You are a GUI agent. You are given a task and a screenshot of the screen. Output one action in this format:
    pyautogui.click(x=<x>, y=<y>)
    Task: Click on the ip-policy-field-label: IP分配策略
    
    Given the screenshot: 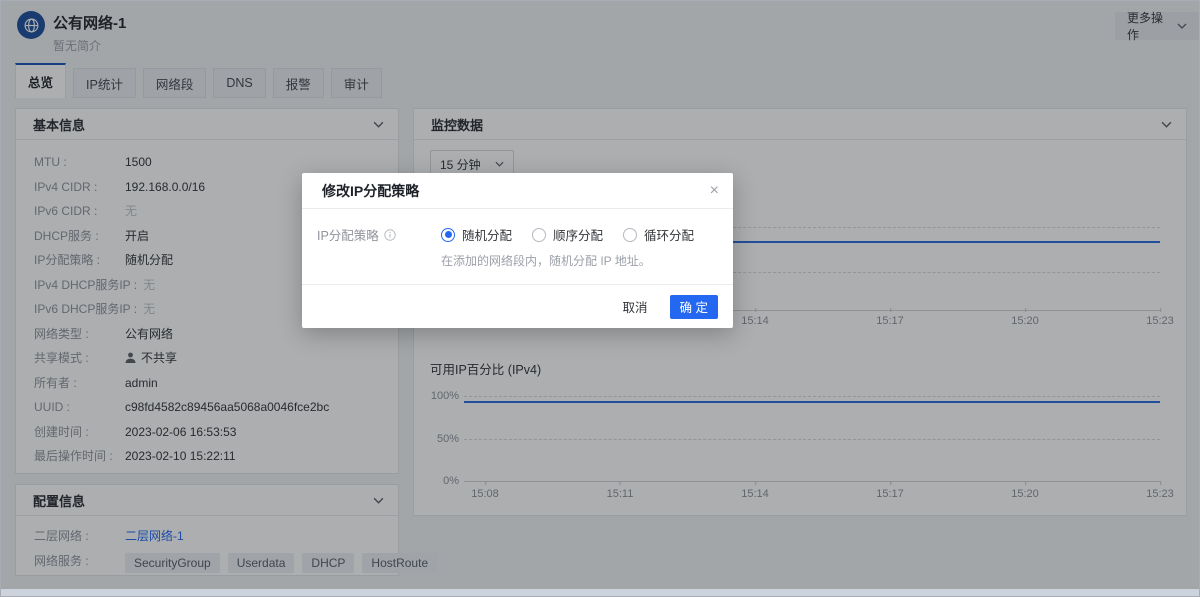 What is the action you would take?
    pyautogui.click(x=379, y=234)
    